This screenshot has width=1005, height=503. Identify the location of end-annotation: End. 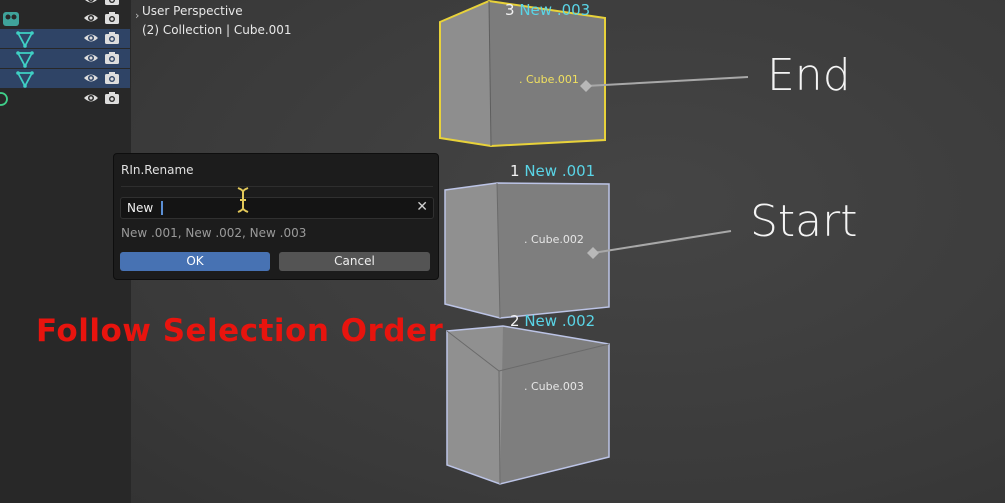
(809, 75).